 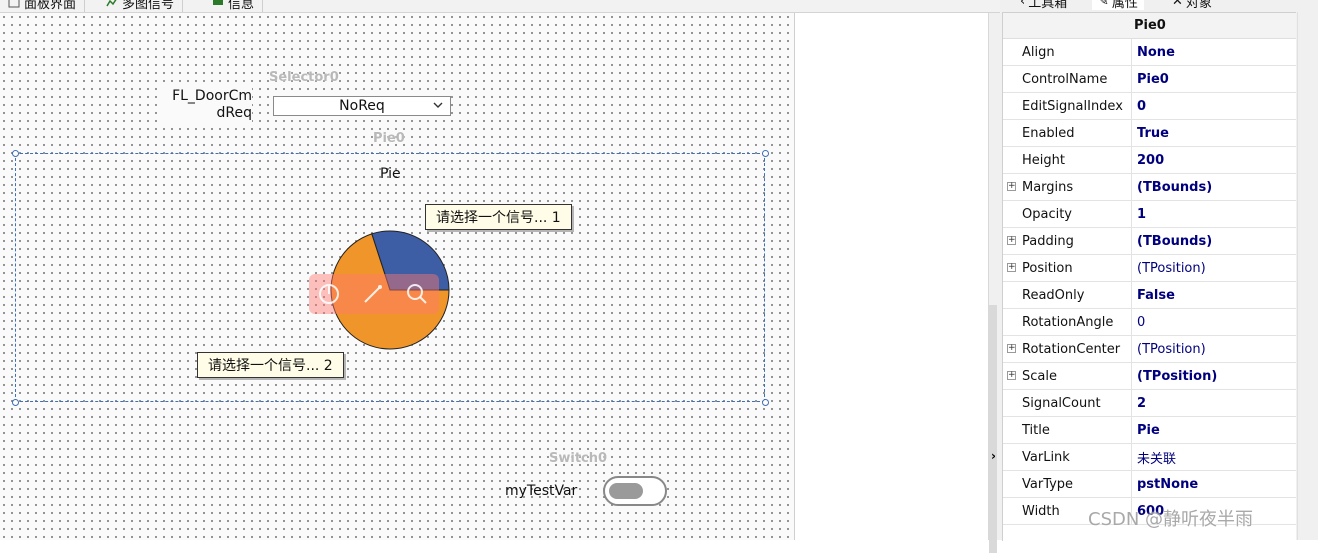 I want to click on property-name: Opacity, so click(x=1076, y=214).